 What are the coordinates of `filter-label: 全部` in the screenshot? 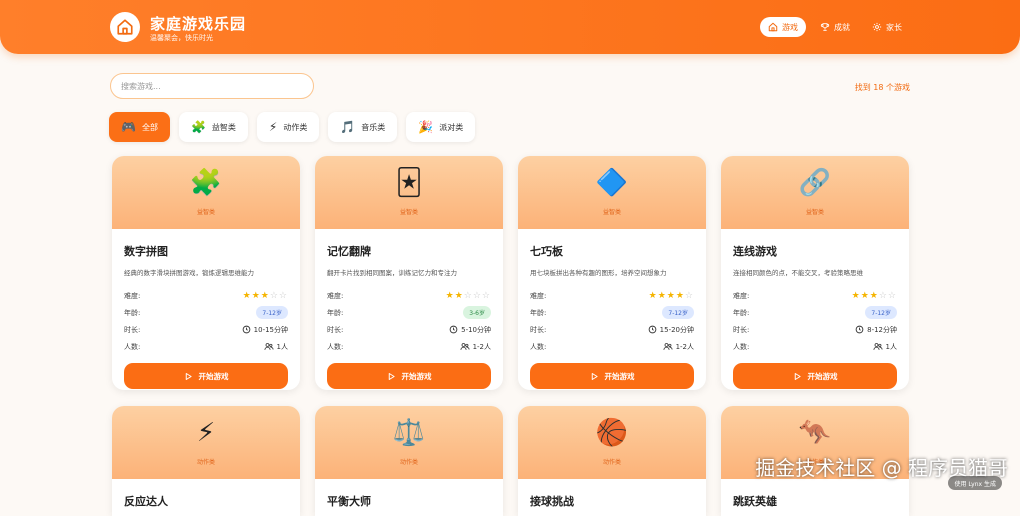 It's located at (149, 127).